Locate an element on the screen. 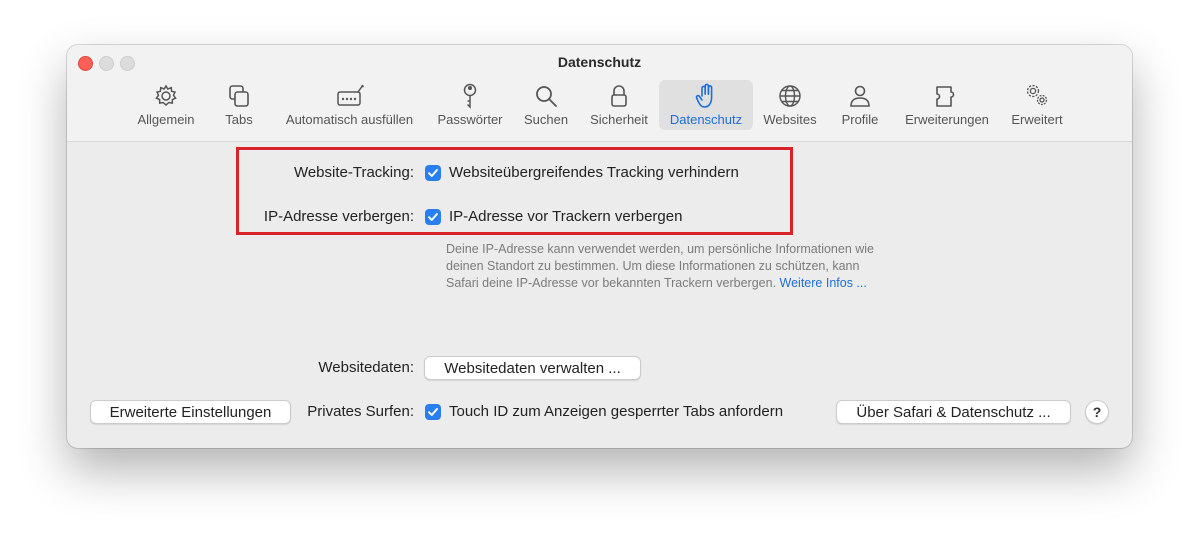  tab-label: Automatisch ausfüllen is located at coordinates (349, 119).